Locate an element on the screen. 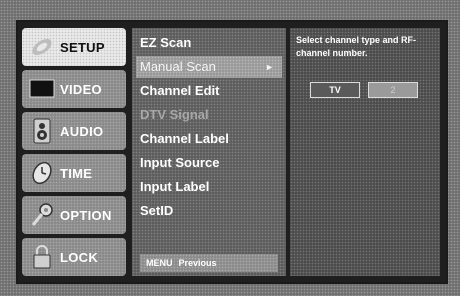 This screenshot has height=296, width=460. menu-item-label: EZ Scan is located at coordinates (166, 42).